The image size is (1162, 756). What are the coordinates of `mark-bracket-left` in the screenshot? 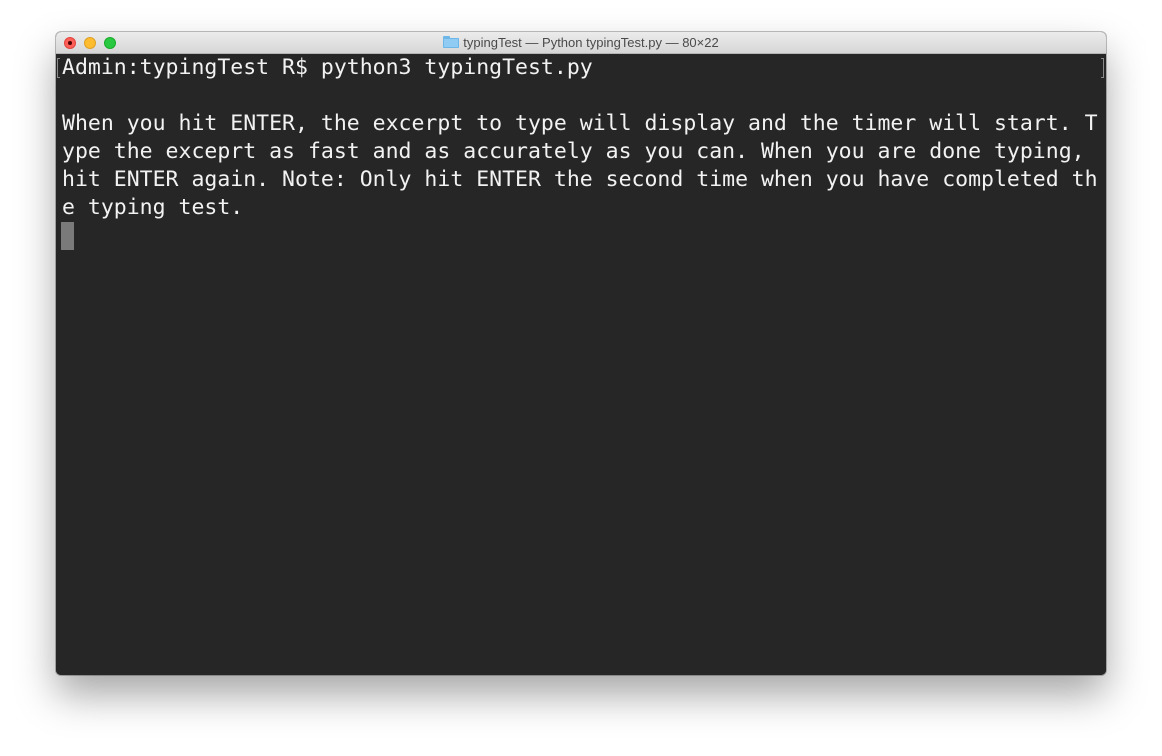 It's located at (58, 68).